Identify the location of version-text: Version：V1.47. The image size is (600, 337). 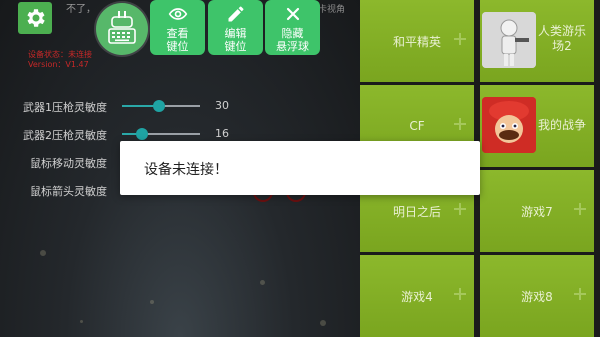
(58, 64).